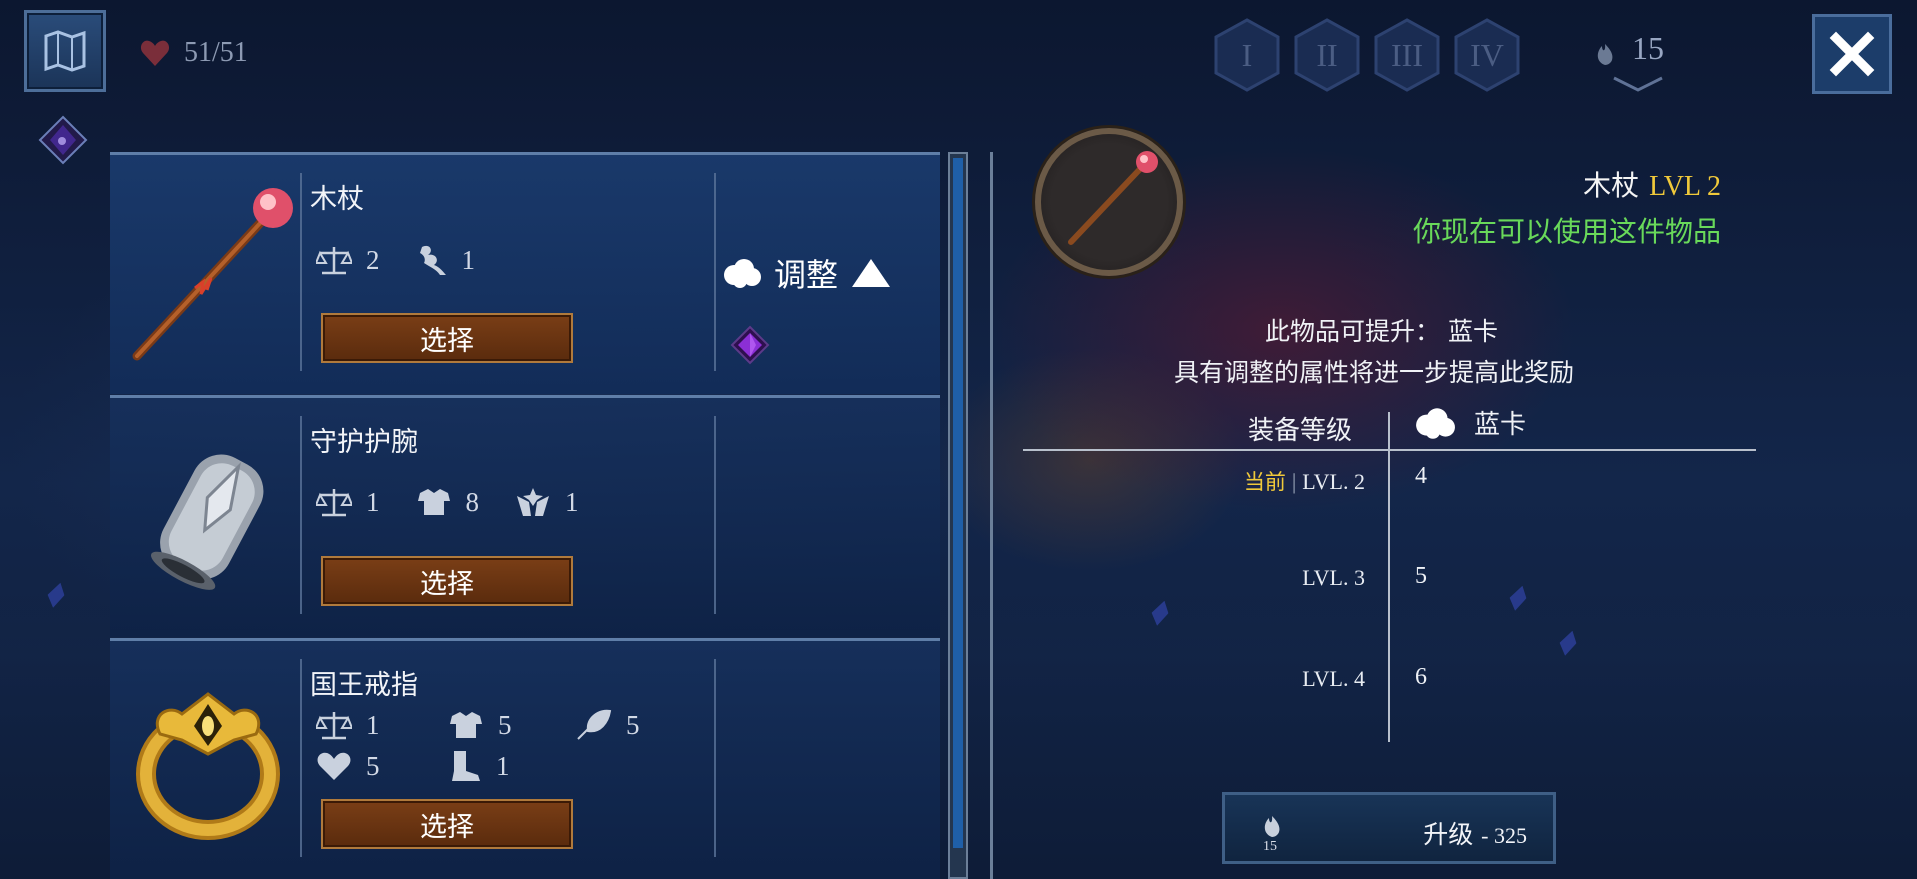 This screenshot has width=1917, height=879. What do you see at coordinates (1421, 576) in the screenshot?
I see `table-row-value: 5` at bounding box center [1421, 576].